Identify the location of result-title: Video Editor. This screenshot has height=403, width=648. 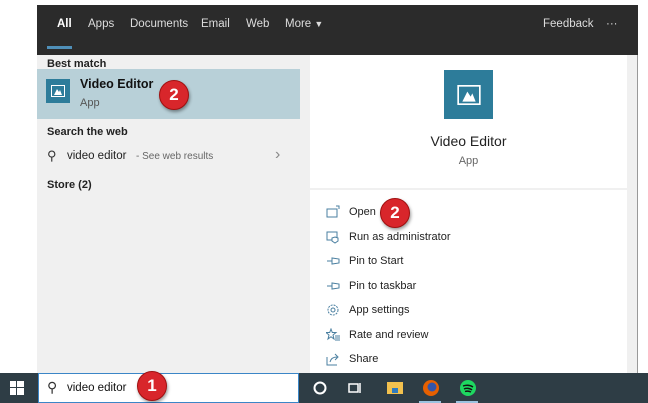
(117, 84).